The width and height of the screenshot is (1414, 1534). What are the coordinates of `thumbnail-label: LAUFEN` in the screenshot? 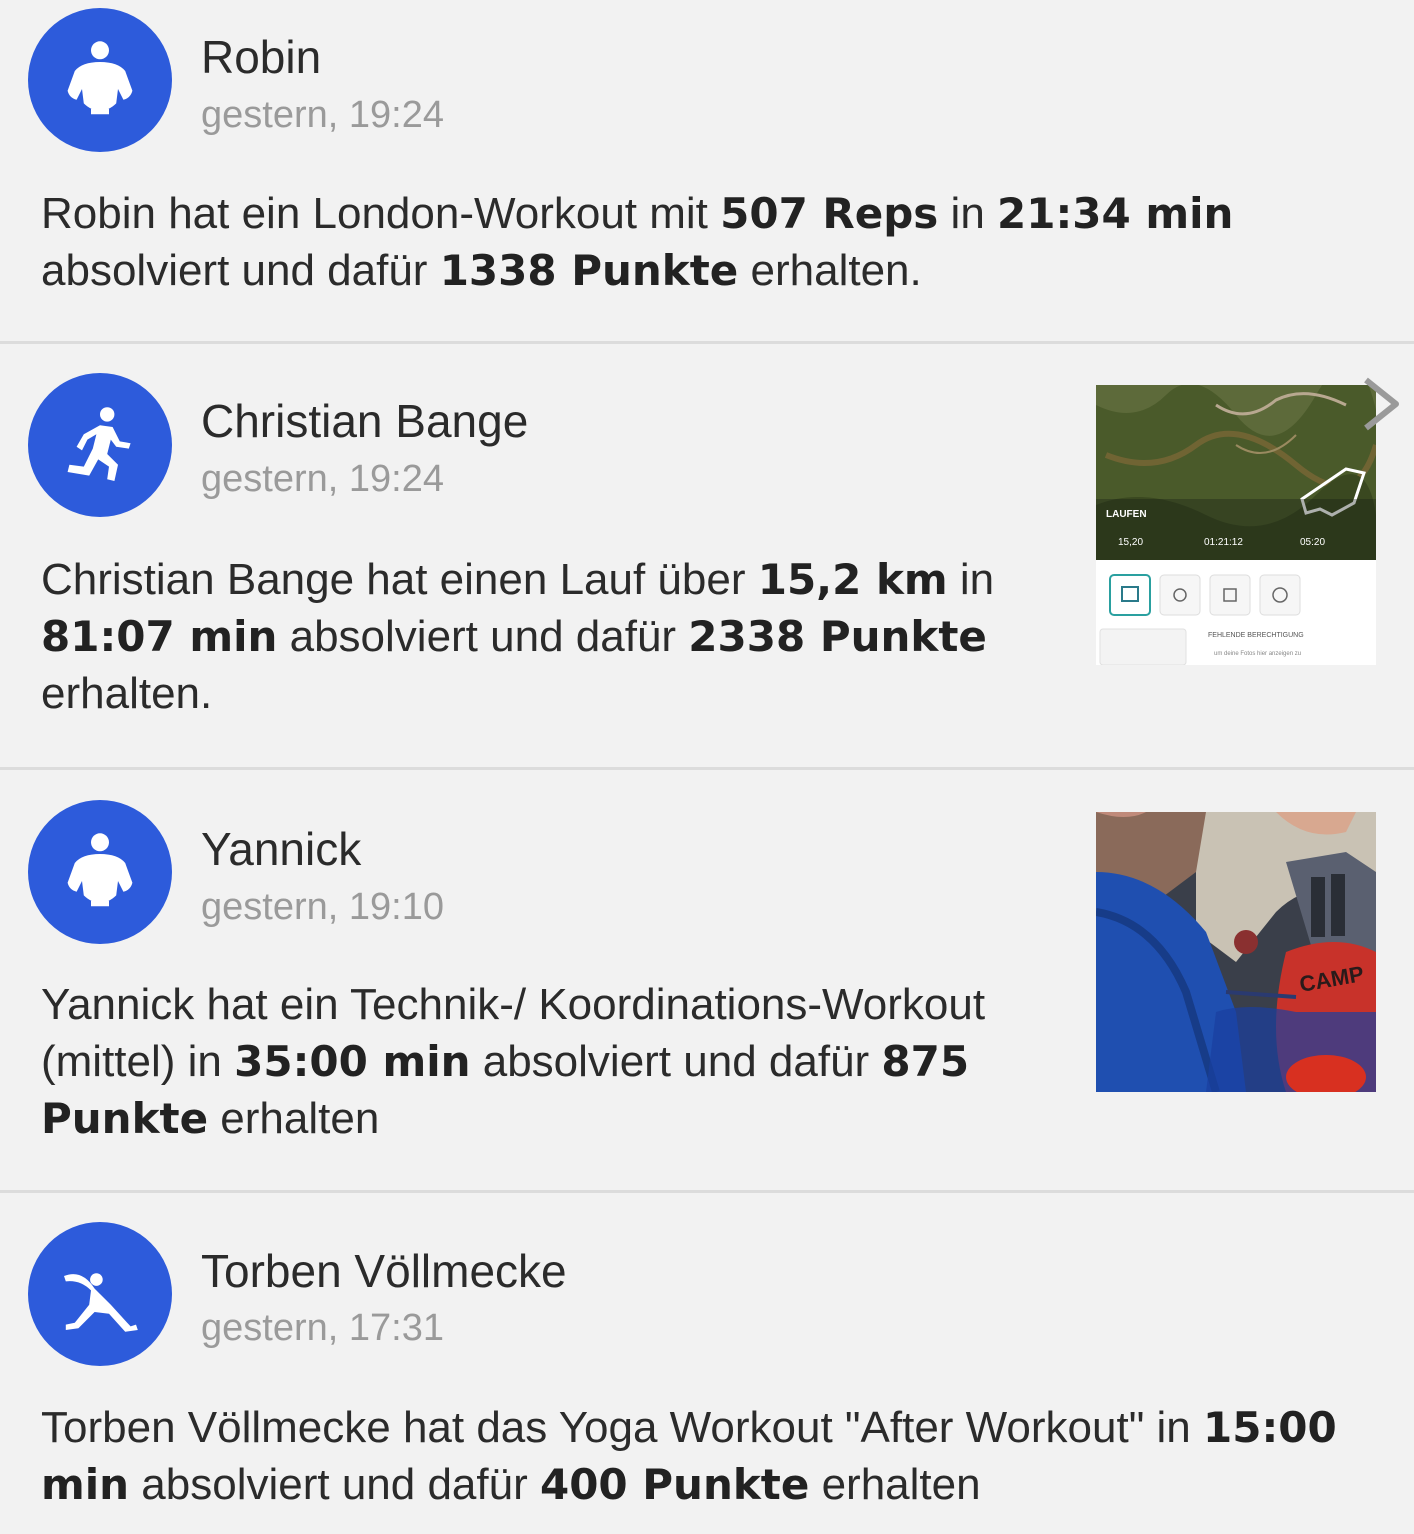 It's located at (1126, 514).